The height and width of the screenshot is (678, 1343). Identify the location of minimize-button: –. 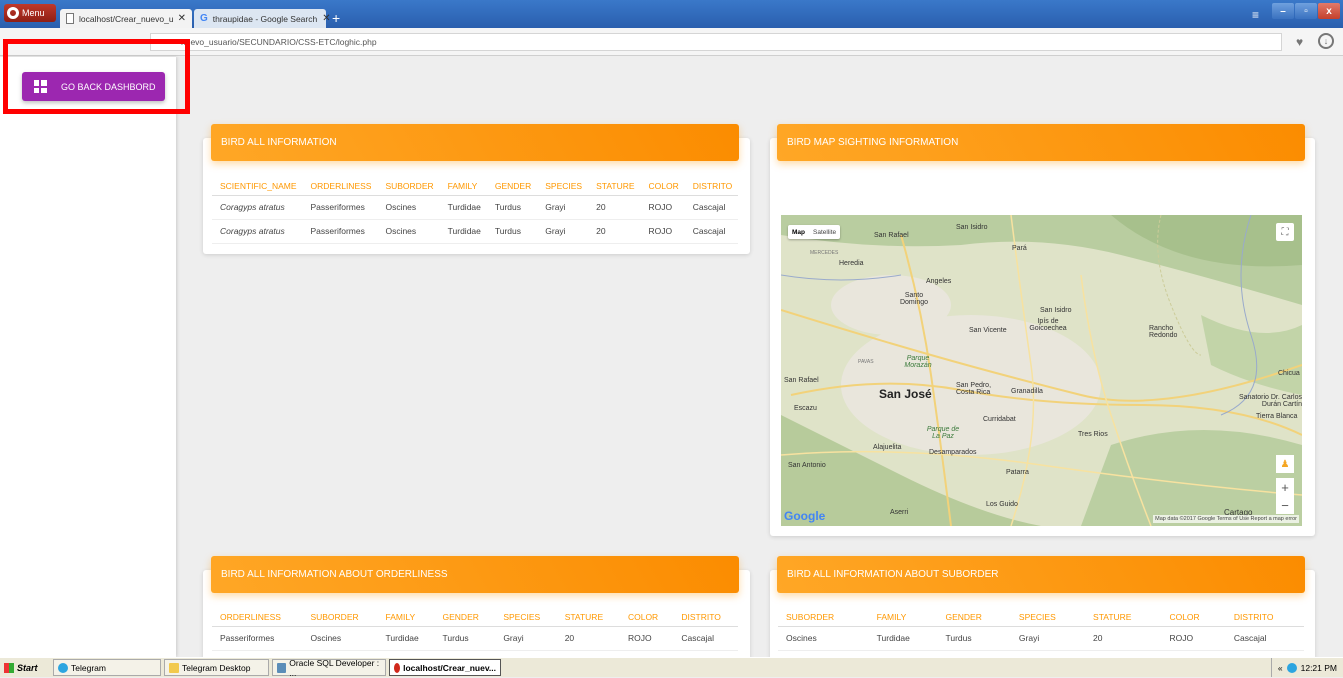
(1283, 11).